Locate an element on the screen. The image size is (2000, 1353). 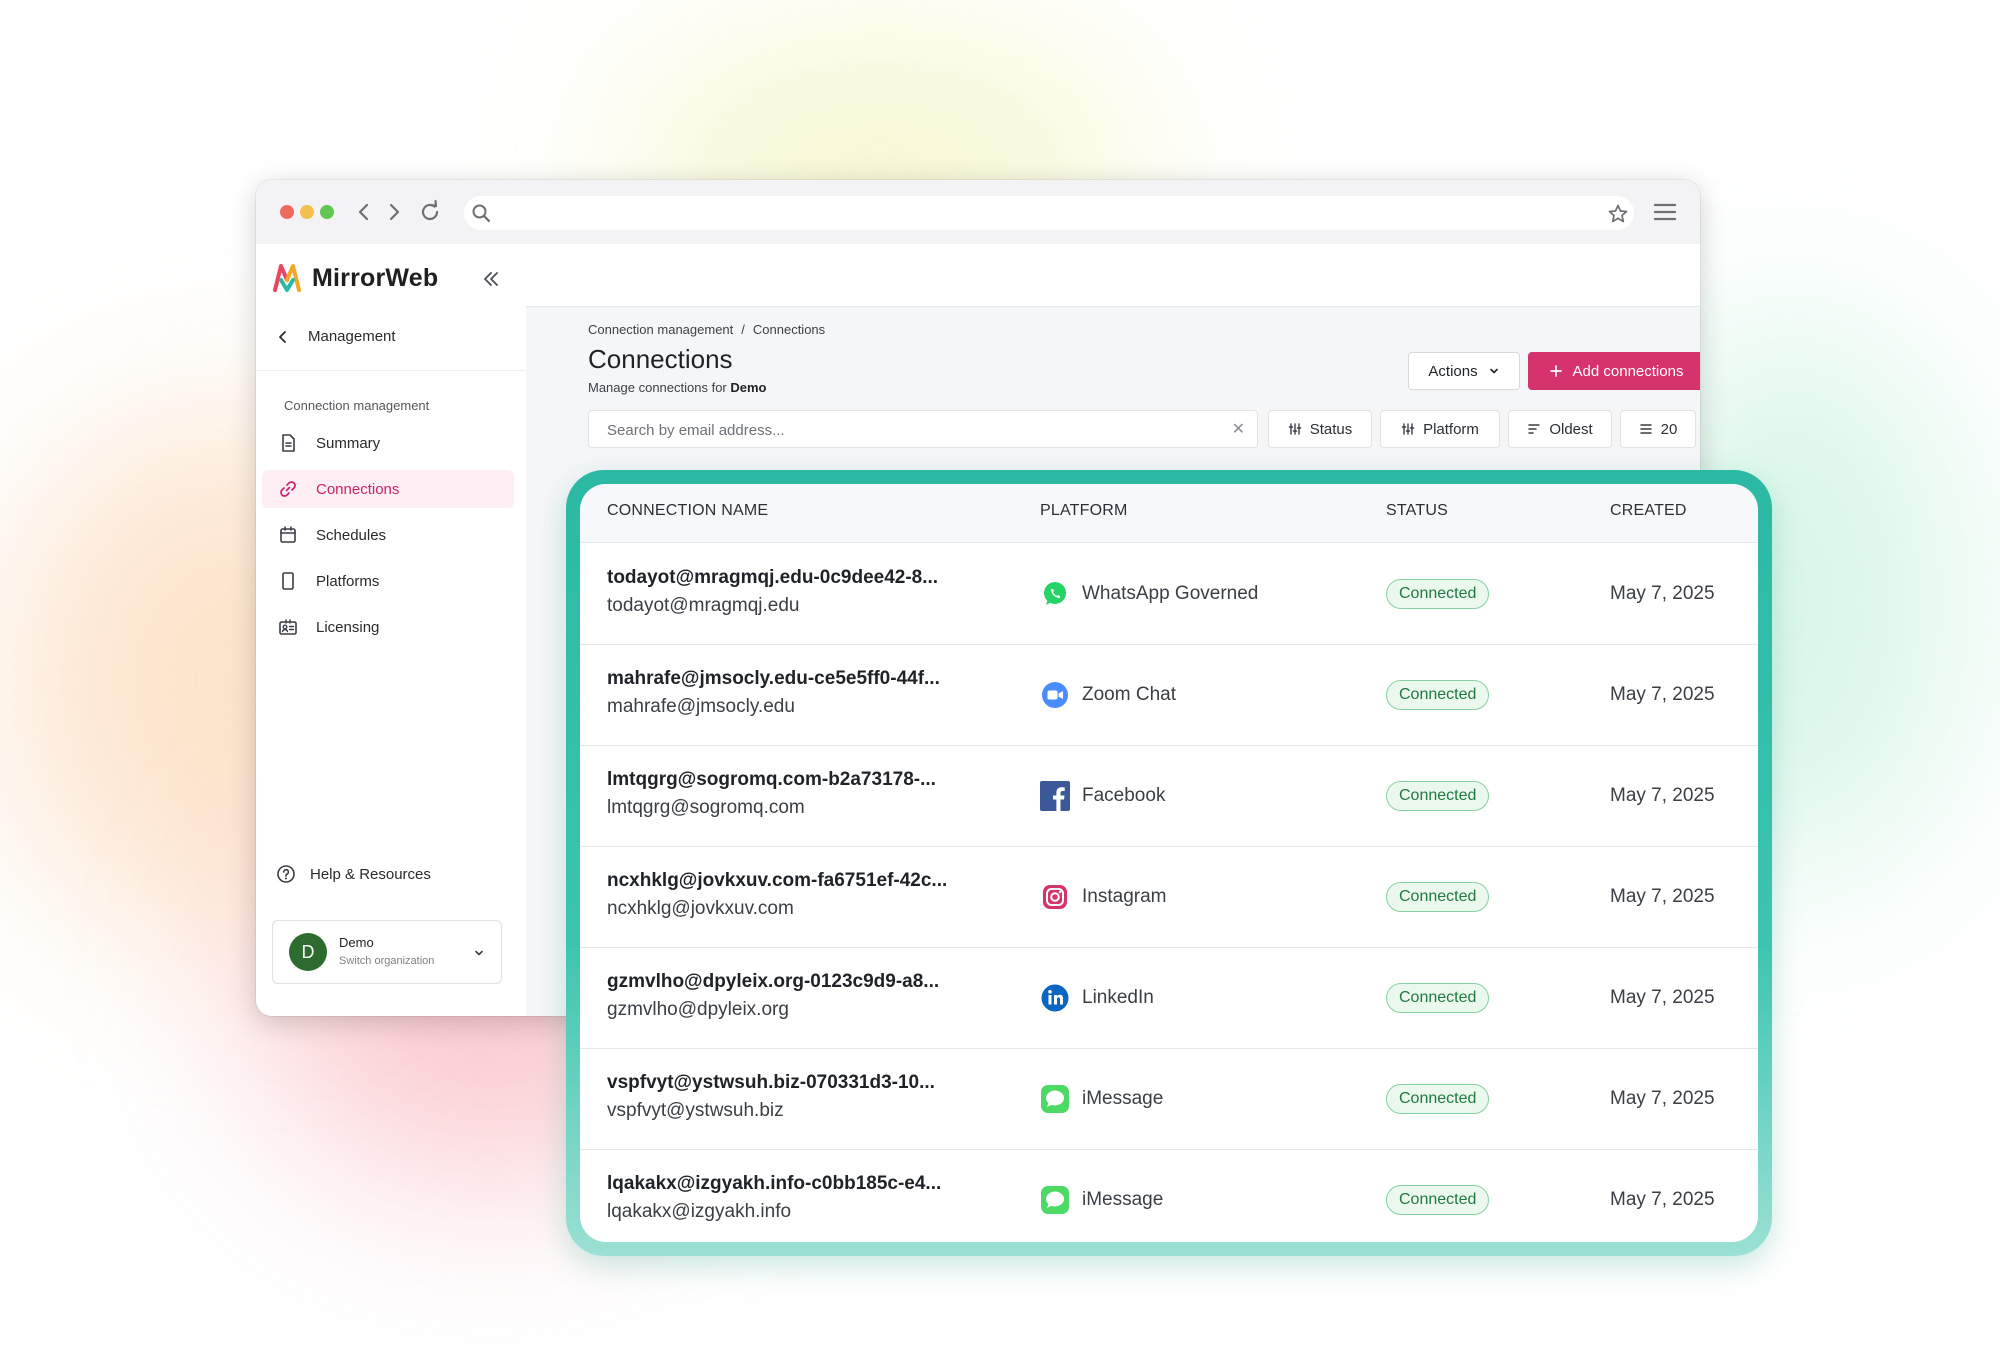
platform-filter-button: Platform is located at coordinates (1440, 429).